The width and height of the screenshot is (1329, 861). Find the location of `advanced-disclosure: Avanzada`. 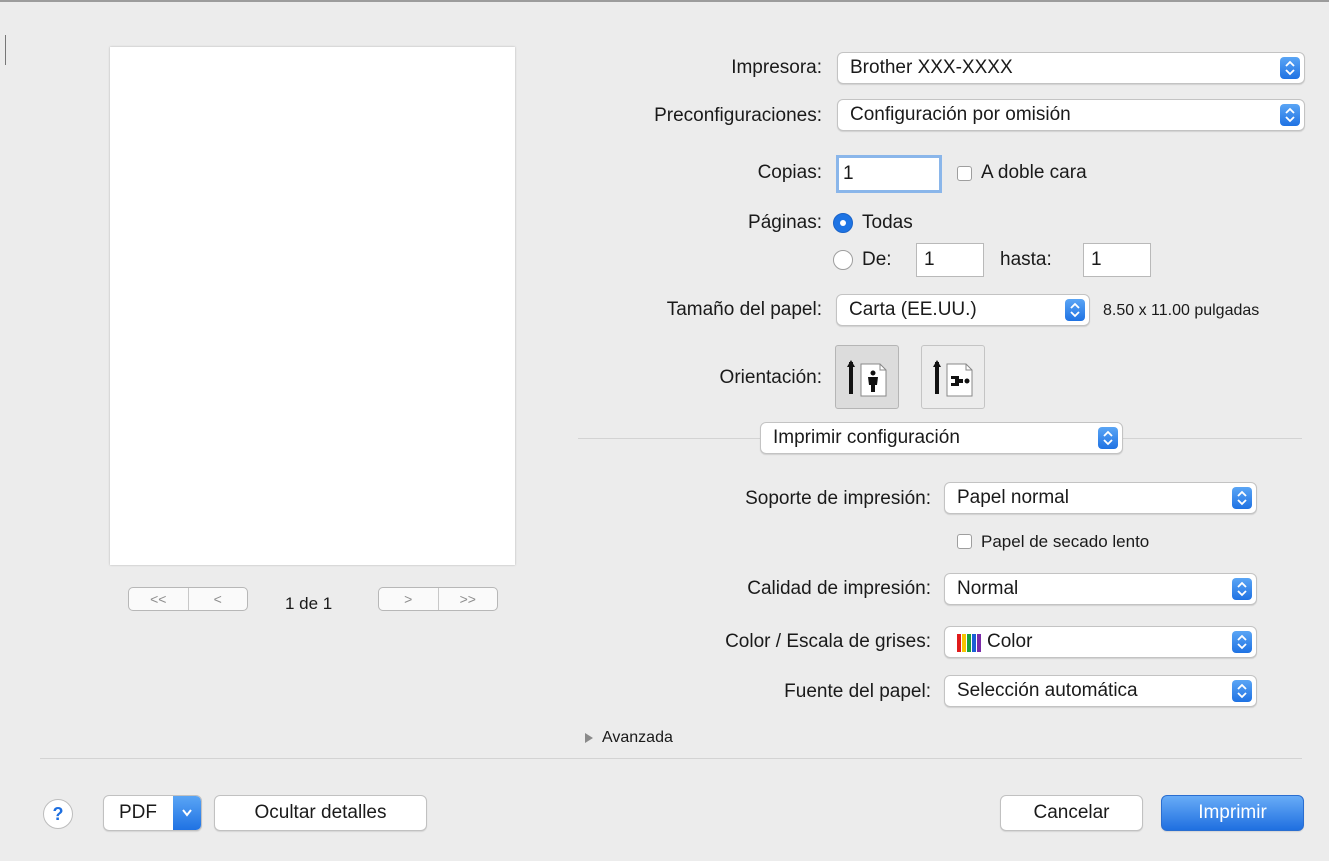

advanced-disclosure: Avanzada is located at coordinates (639, 738).